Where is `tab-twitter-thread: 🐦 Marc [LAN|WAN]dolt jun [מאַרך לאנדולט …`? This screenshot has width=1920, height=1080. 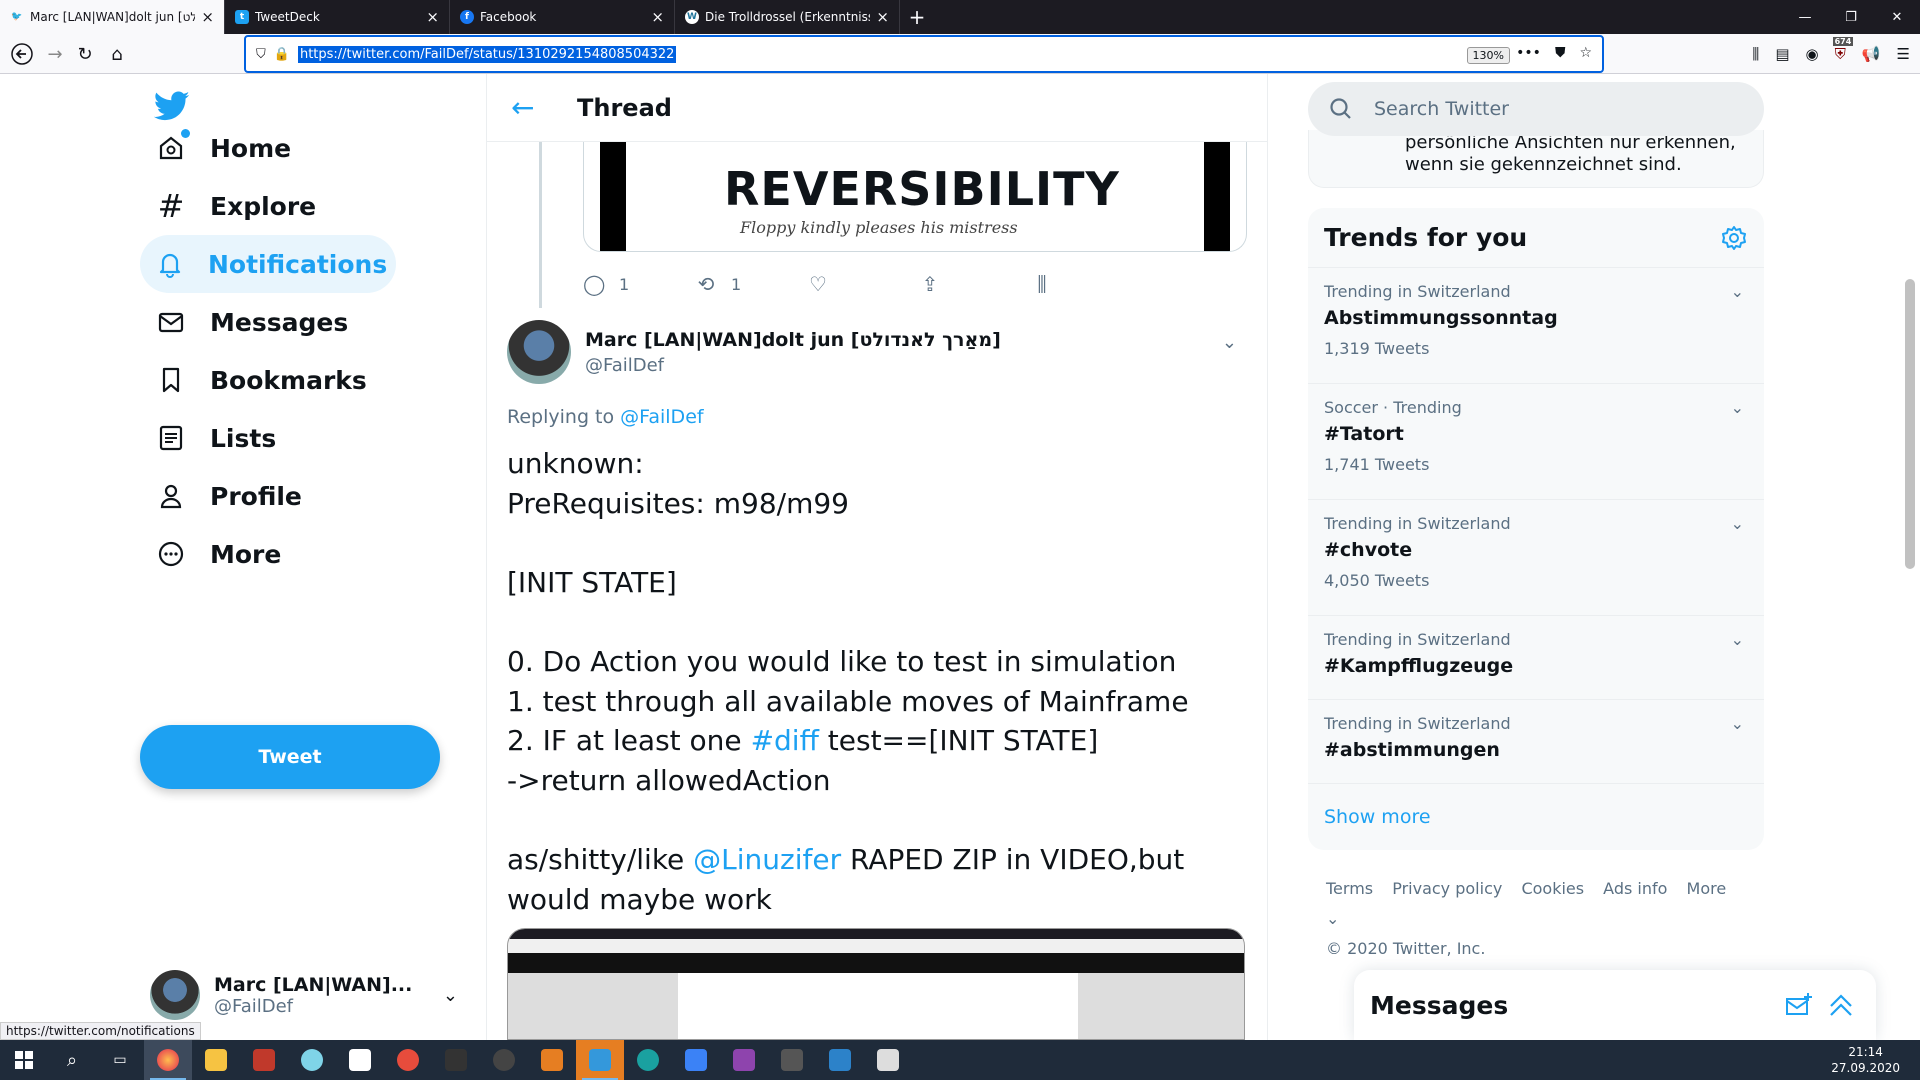
tab-twitter-thread: 🐦 Marc [LAN|WAN]dolt jun [מאַרך לאנדולט … is located at coordinates (112, 17).